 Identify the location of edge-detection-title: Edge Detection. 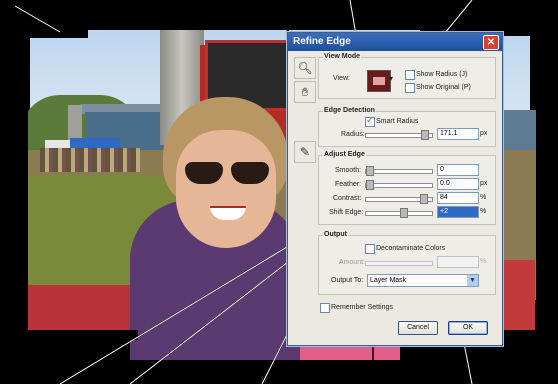
(349, 110).